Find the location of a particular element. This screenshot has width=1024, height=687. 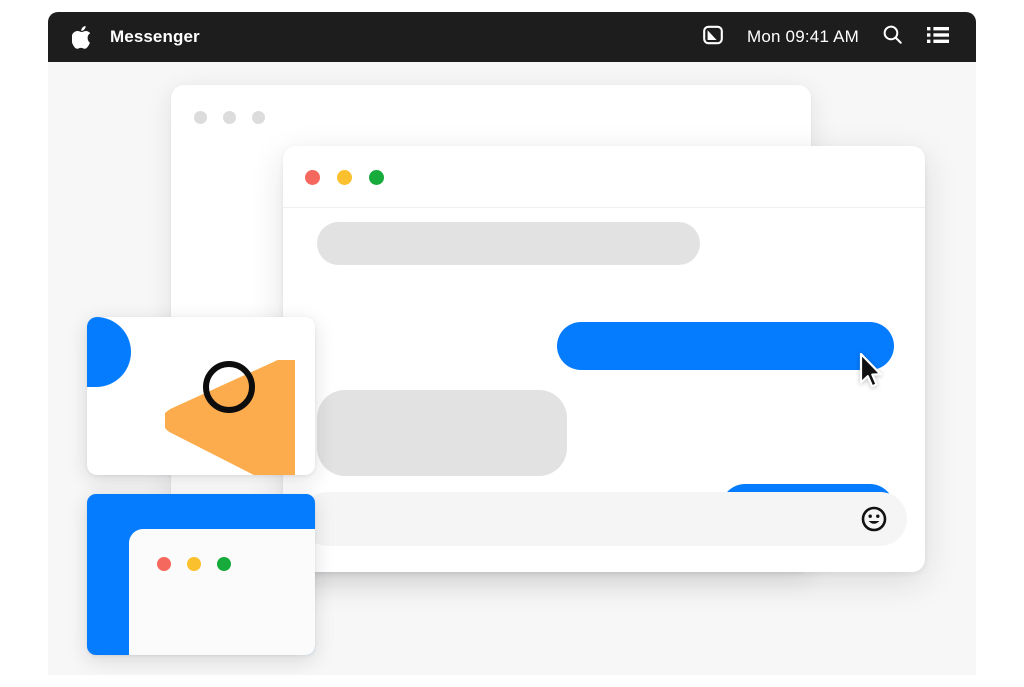

message-input is located at coordinates (581, 519).